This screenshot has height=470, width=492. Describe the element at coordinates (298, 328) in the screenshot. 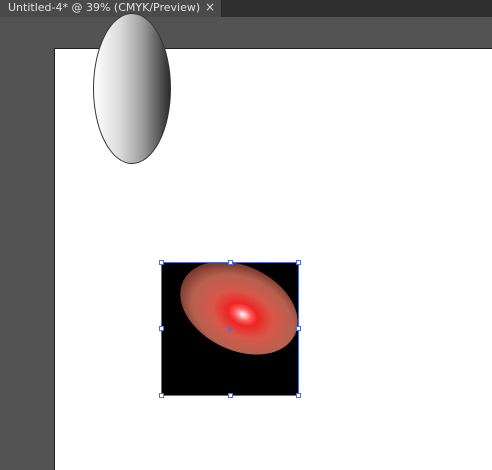

I see `resize-handle-middle-right` at that location.